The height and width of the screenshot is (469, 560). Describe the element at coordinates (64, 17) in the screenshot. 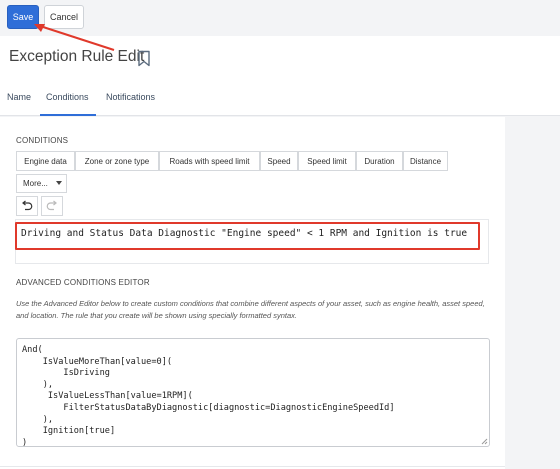

I see `cancel-button: Cancel` at that location.